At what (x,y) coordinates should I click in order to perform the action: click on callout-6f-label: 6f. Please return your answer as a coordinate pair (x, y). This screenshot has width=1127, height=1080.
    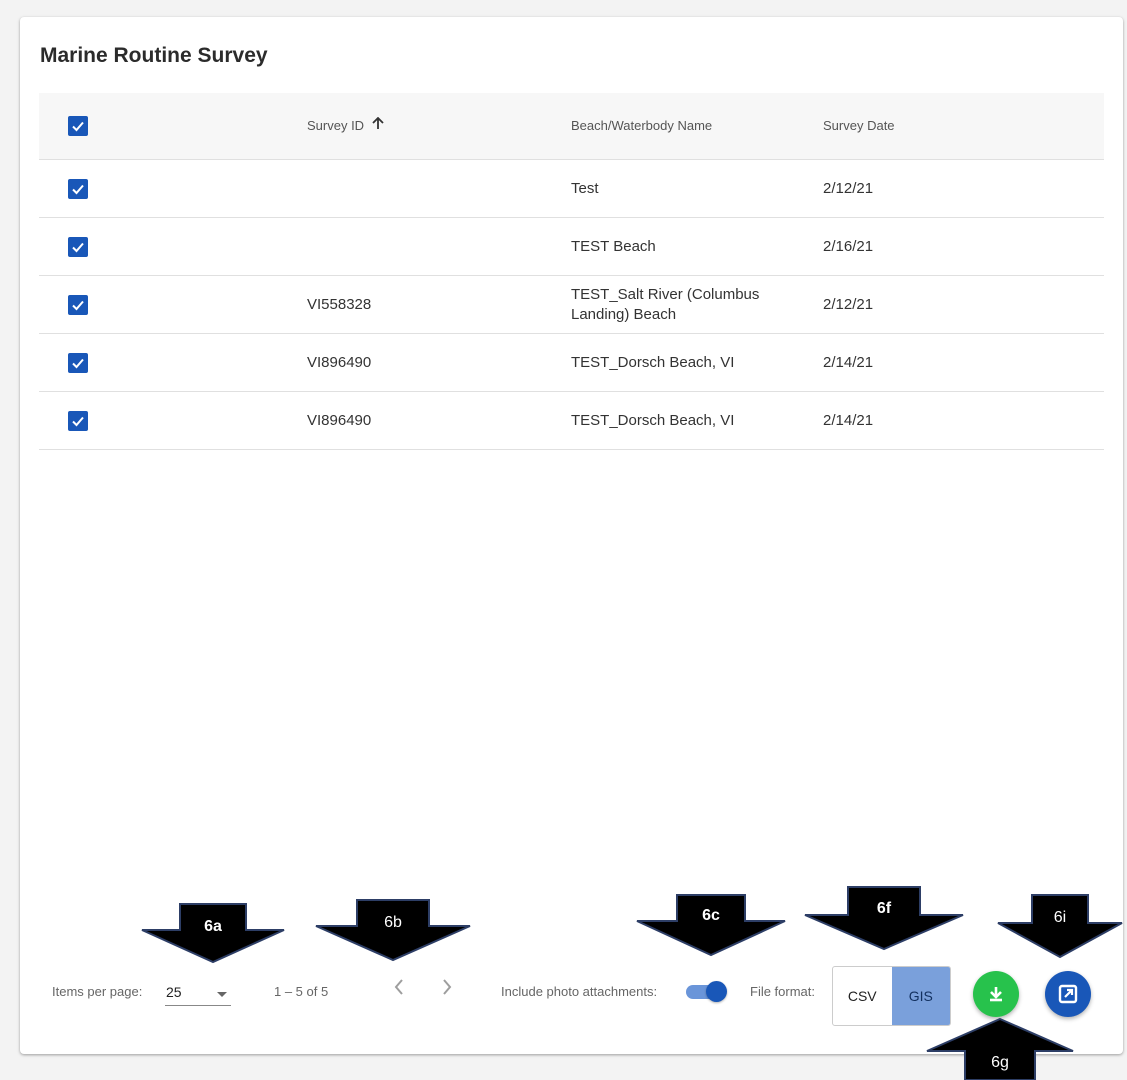
    Looking at the image, I should click on (884, 908).